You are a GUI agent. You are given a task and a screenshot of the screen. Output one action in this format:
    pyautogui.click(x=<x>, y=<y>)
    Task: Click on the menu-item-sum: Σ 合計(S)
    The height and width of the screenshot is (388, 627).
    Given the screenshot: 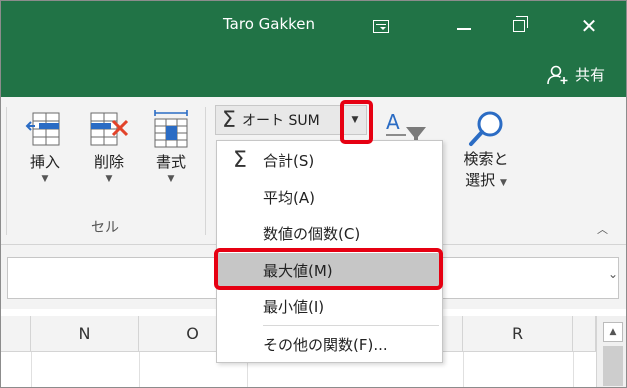 What is the action you would take?
    pyautogui.click(x=329, y=160)
    